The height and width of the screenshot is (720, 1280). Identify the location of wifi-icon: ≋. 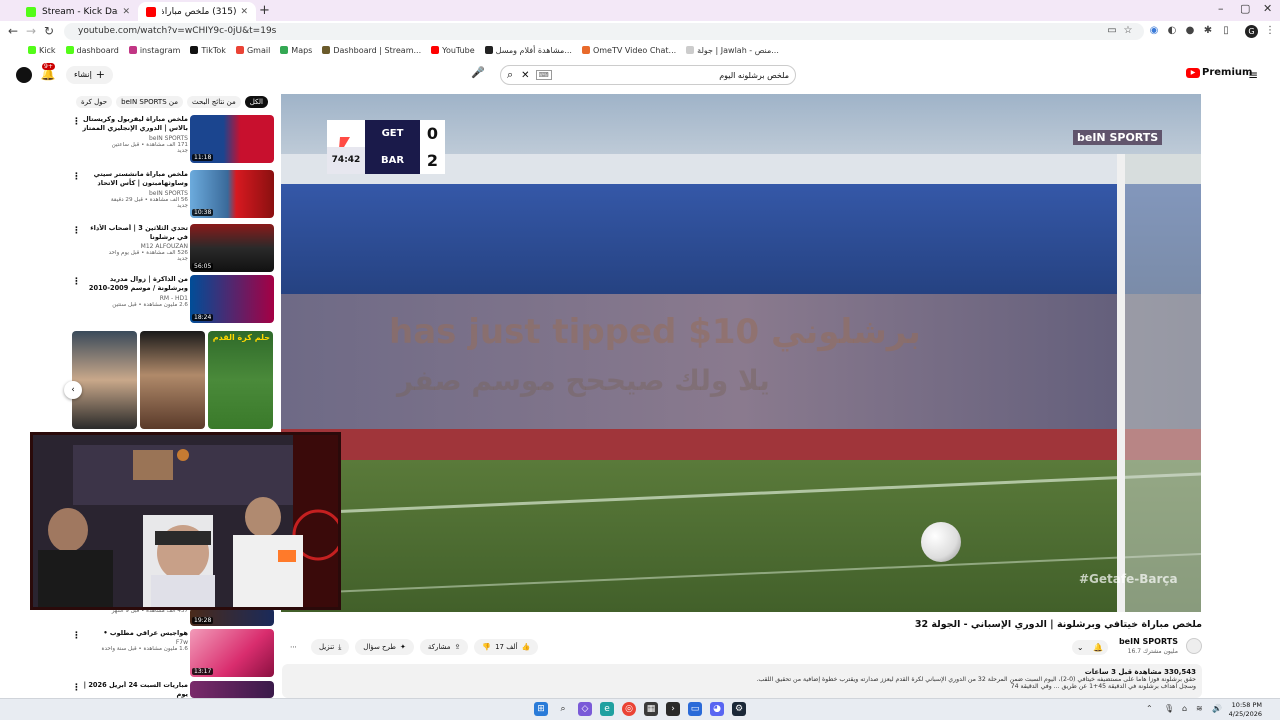
(1199, 708).